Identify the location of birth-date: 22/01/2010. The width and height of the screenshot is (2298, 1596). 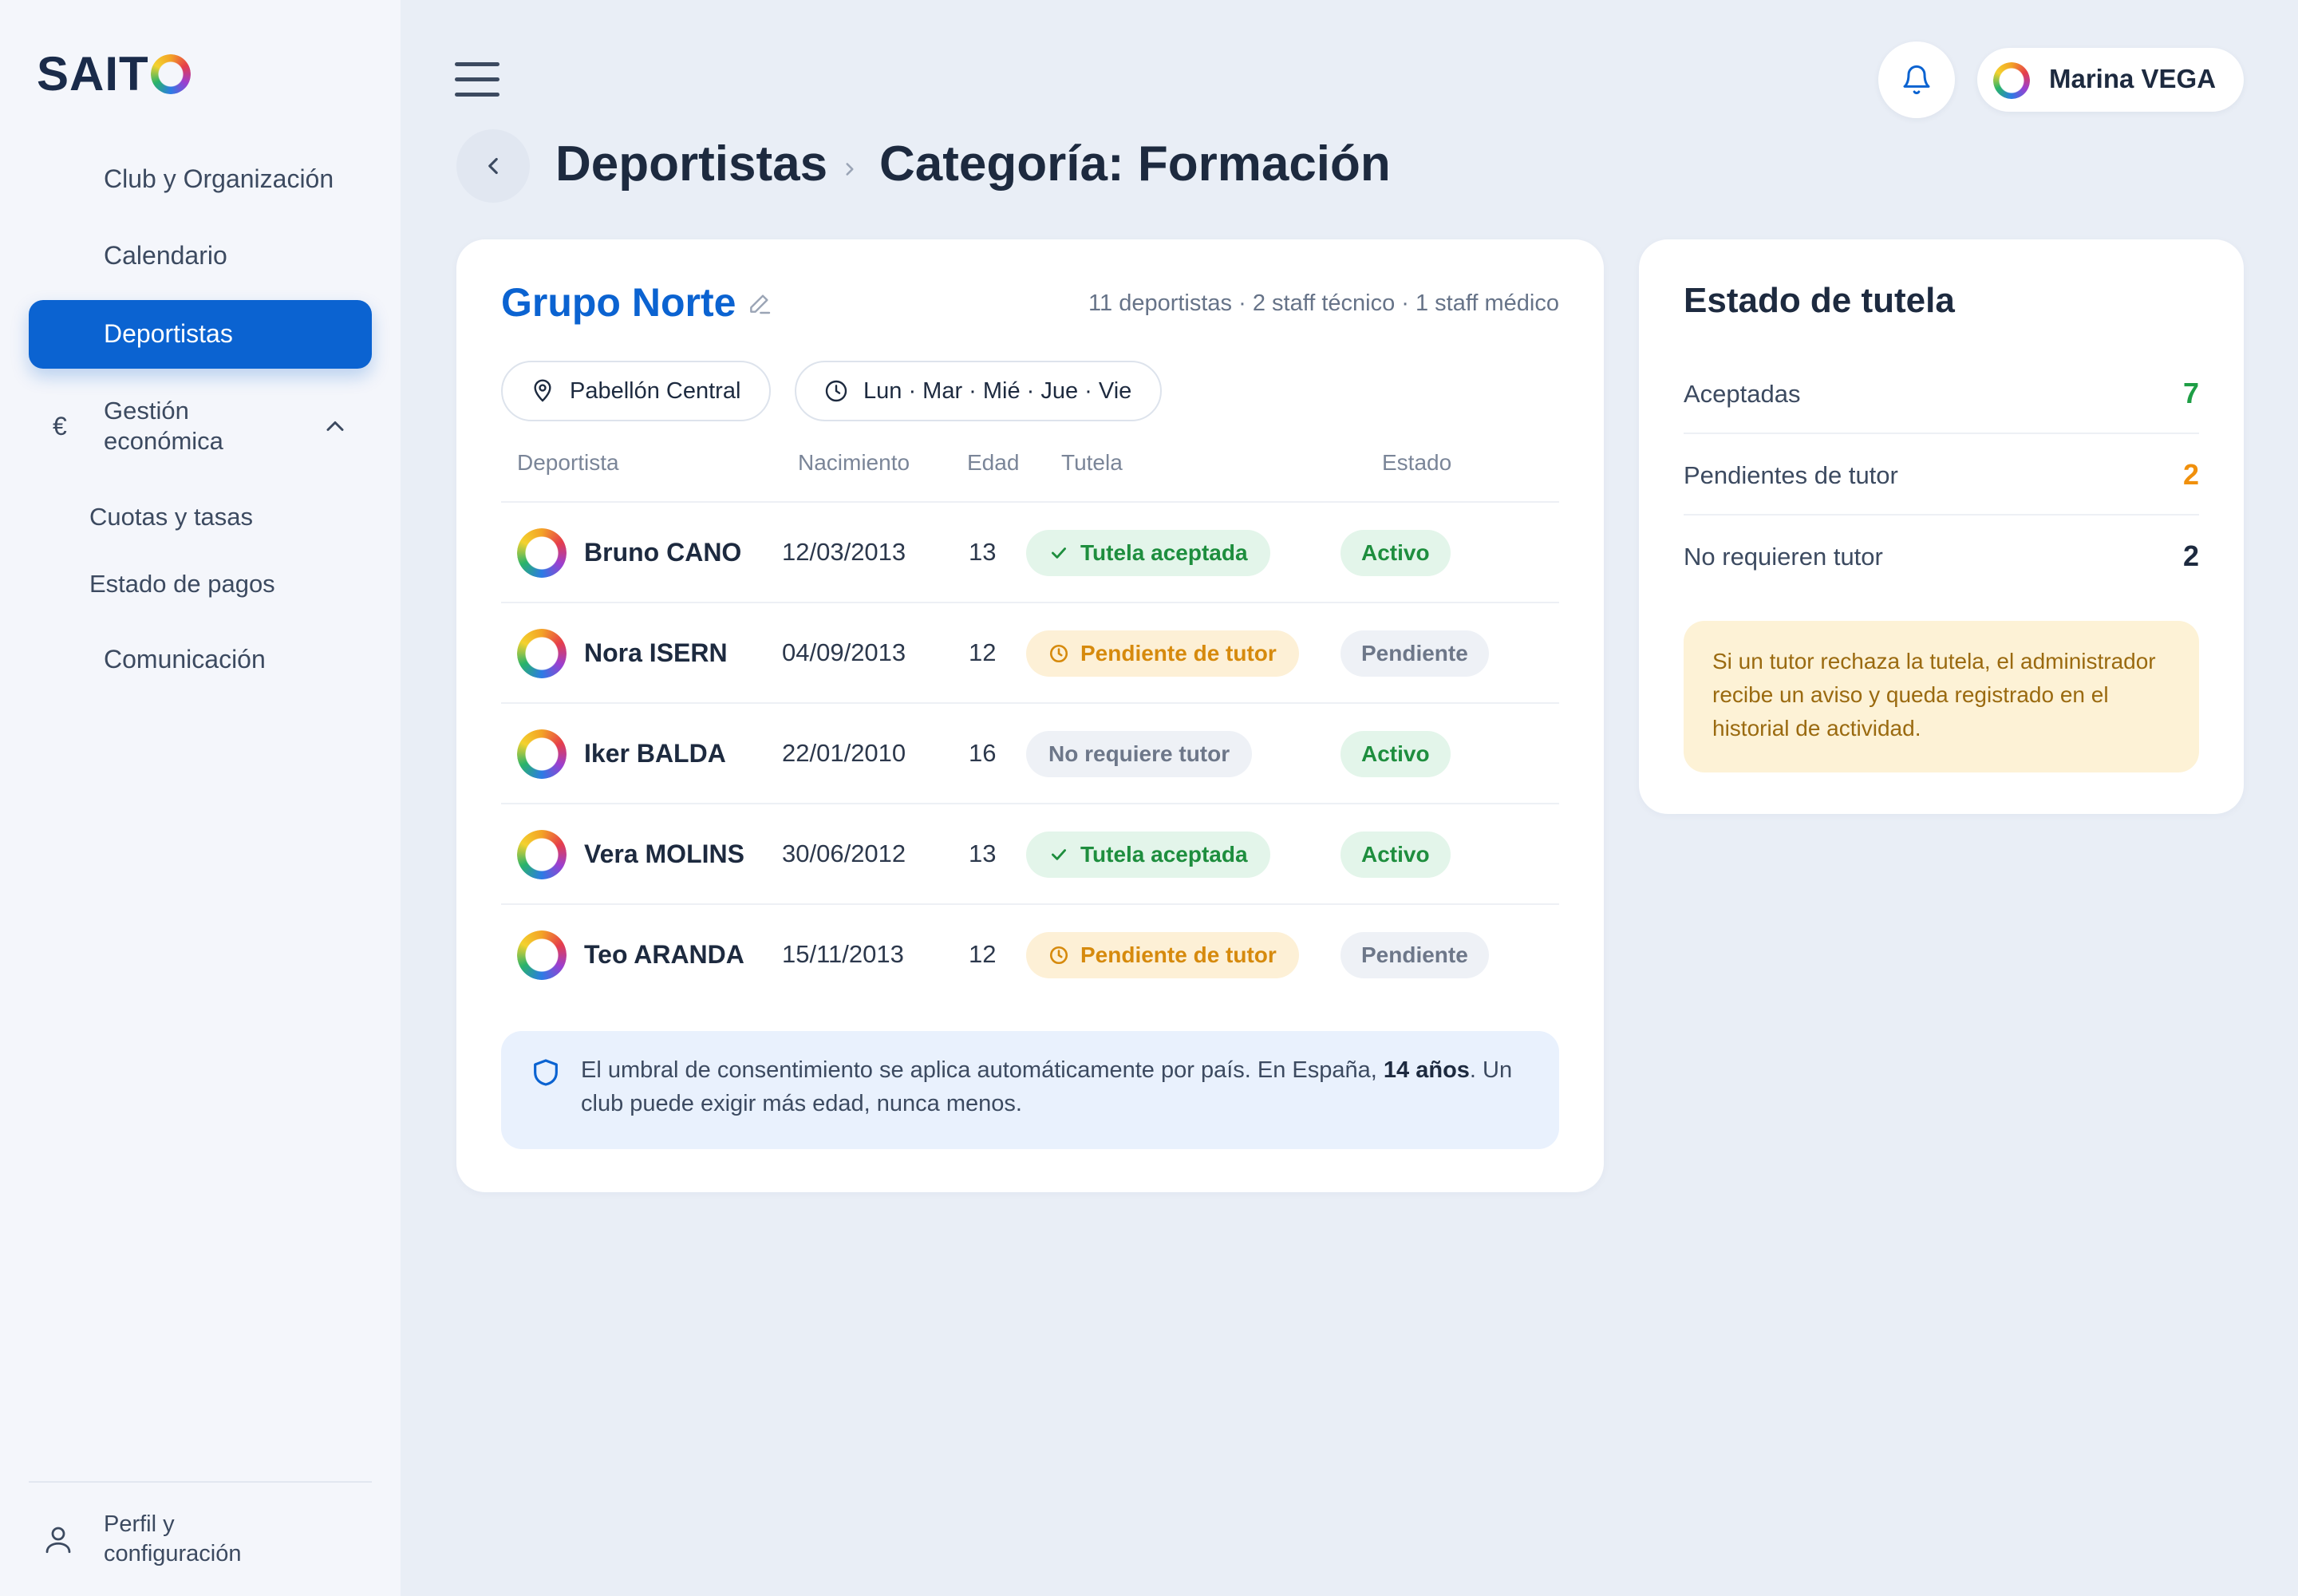
(844, 753).